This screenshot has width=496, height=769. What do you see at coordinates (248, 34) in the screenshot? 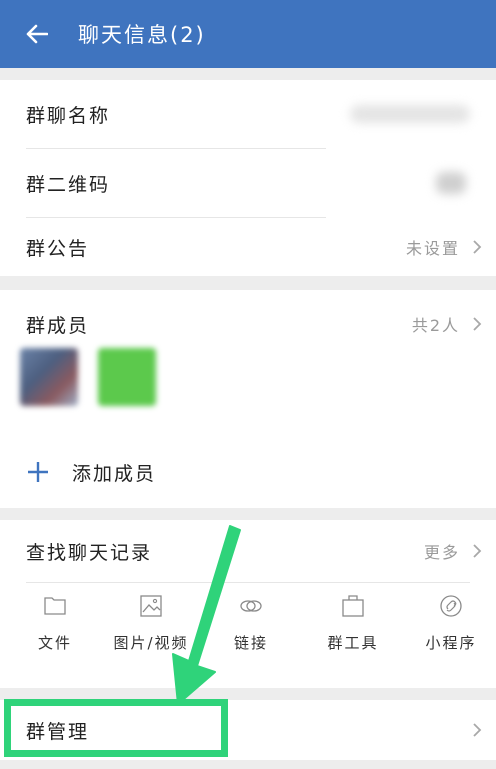
I see `top-bar: 聊天信息(2)` at bounding box center [248, 34].